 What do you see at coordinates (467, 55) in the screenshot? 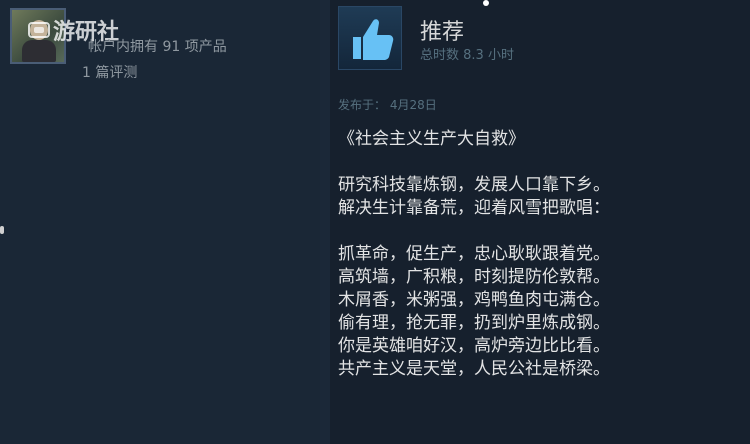
I see `hours-played: 总时数 8.3 小时` at bounding box center [467, 55].